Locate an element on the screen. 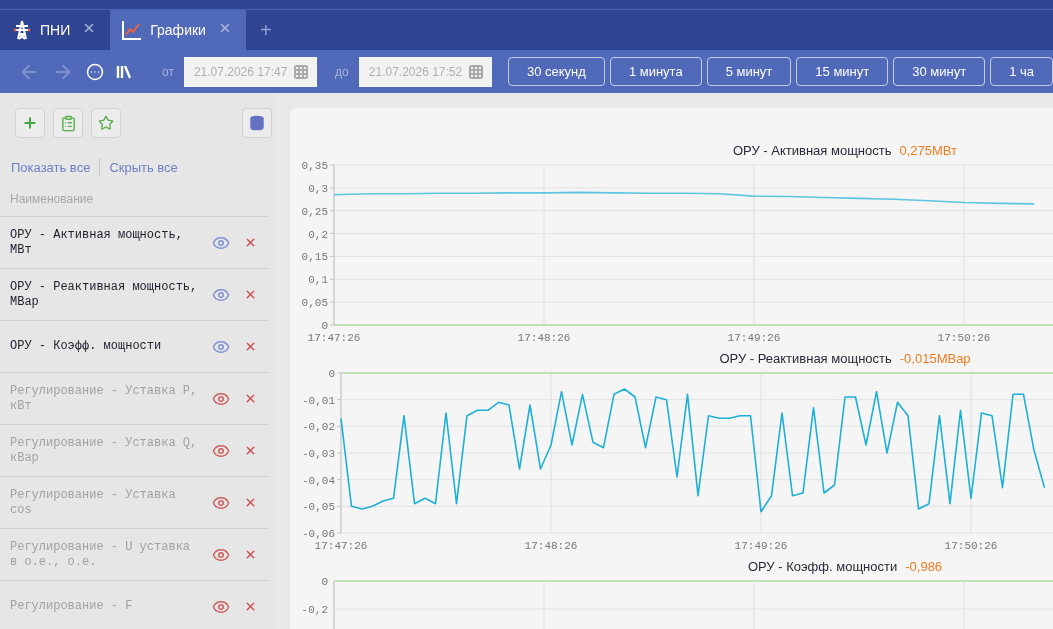 The height and width of the screenshot is (629, 1053). range-button: 30 секунд is located at coordinates (556, 71).